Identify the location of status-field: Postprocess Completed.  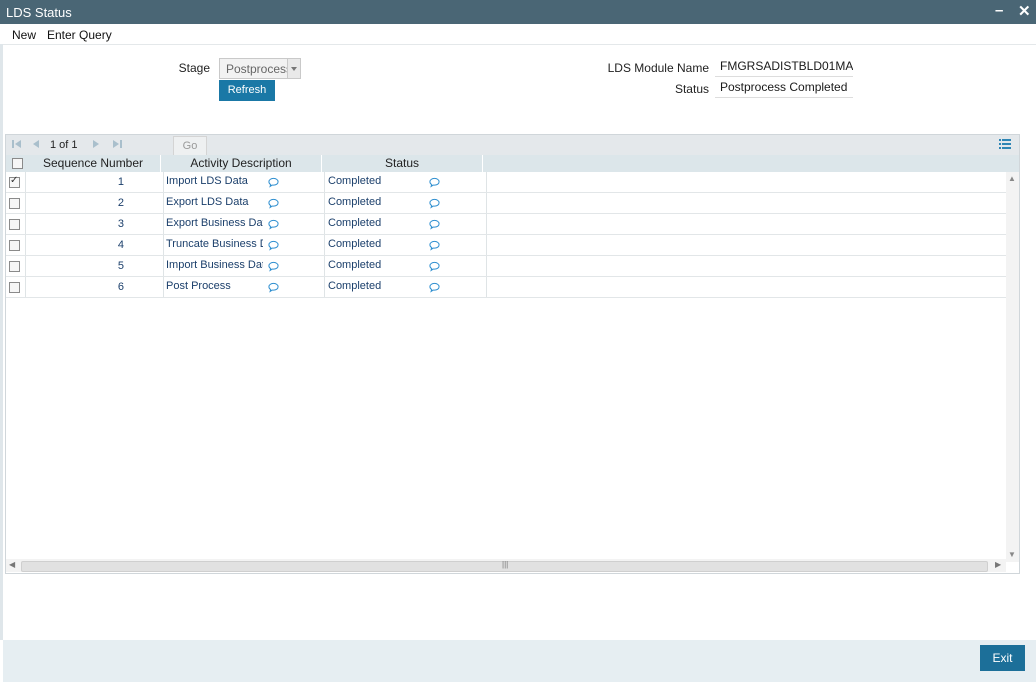
(784, 88).